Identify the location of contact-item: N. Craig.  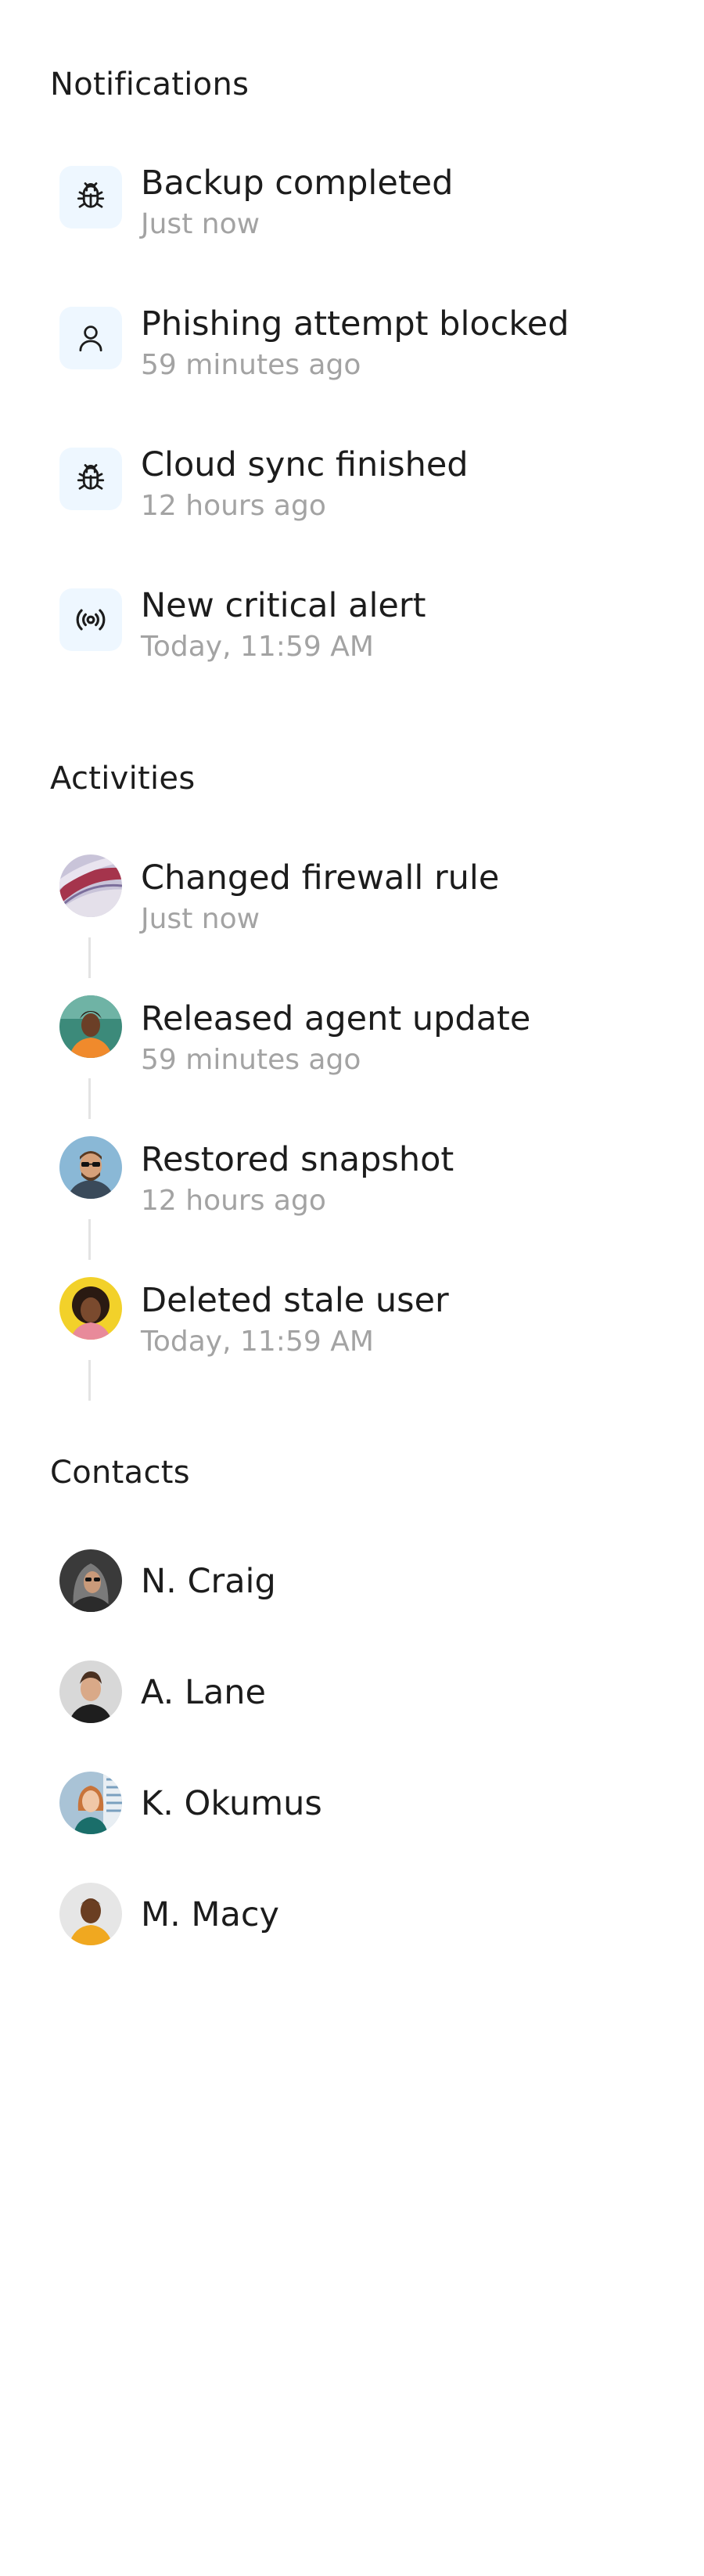
(352, 1581).